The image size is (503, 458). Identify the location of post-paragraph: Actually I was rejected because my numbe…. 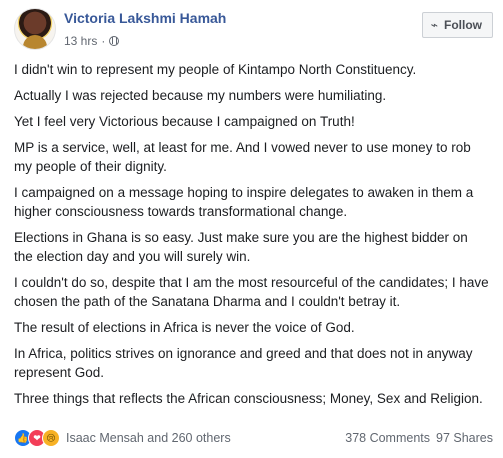
(200, 95).